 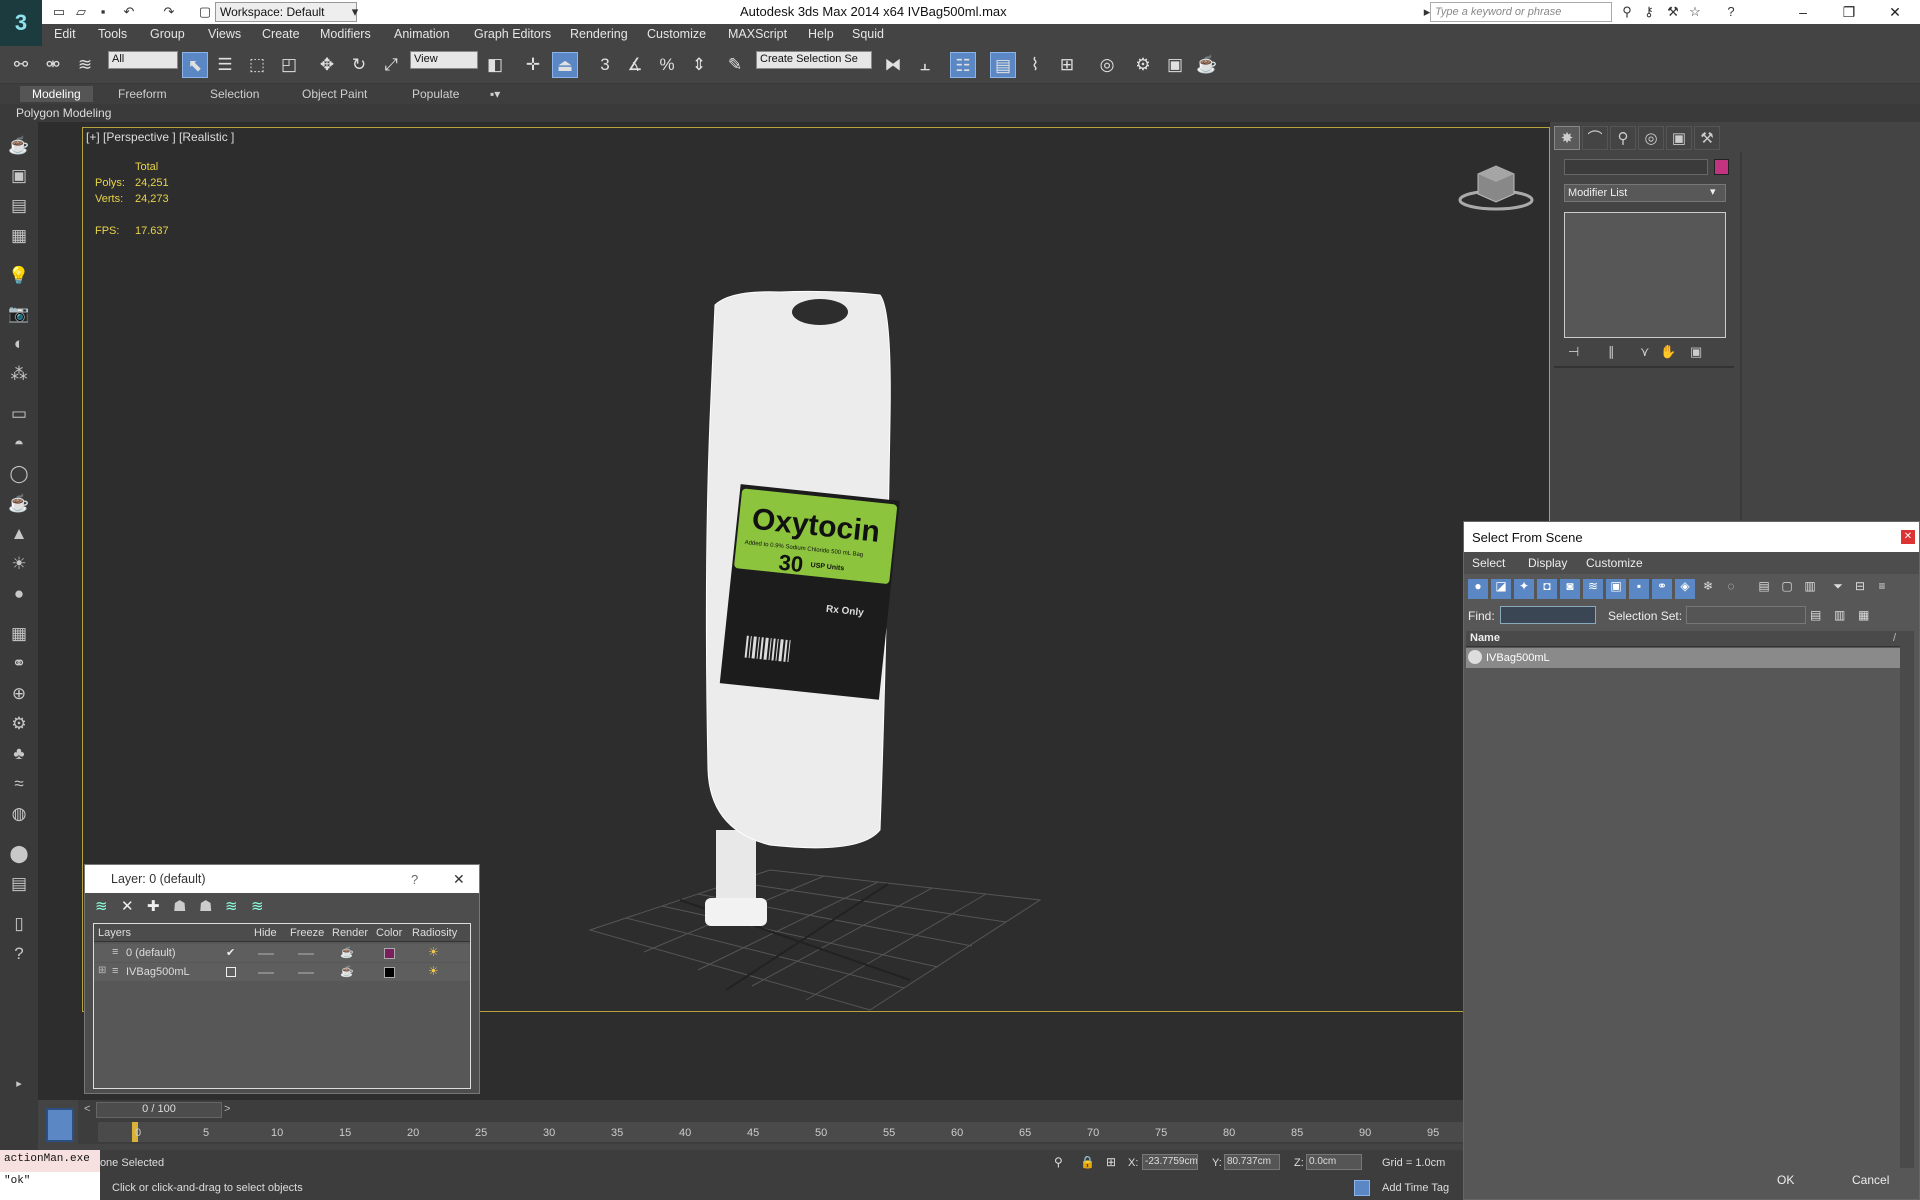 I want to click on freeze-all-icon: ≋, so click(x=257, y=906).